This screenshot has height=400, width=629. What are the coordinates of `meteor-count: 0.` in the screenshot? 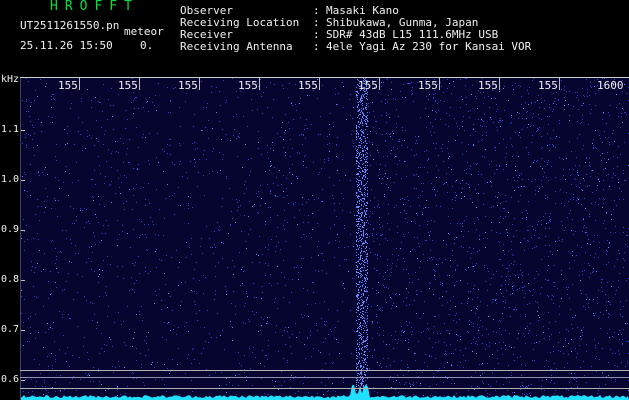 It's located at (147, 45).